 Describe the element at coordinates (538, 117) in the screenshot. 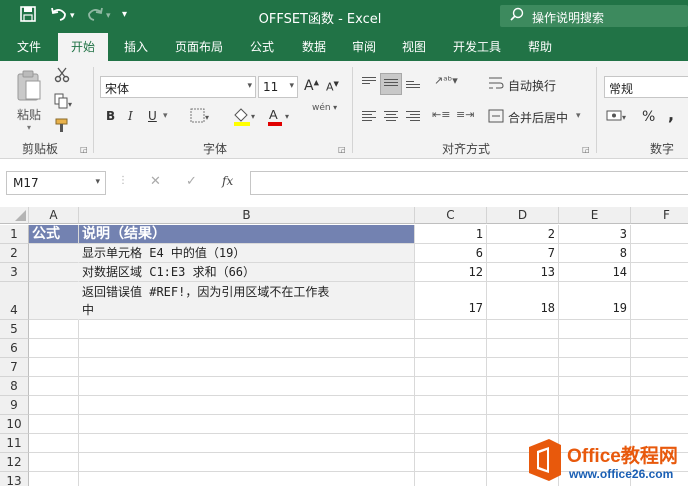

I see `merge-center-button: 合并后居中` at that location.